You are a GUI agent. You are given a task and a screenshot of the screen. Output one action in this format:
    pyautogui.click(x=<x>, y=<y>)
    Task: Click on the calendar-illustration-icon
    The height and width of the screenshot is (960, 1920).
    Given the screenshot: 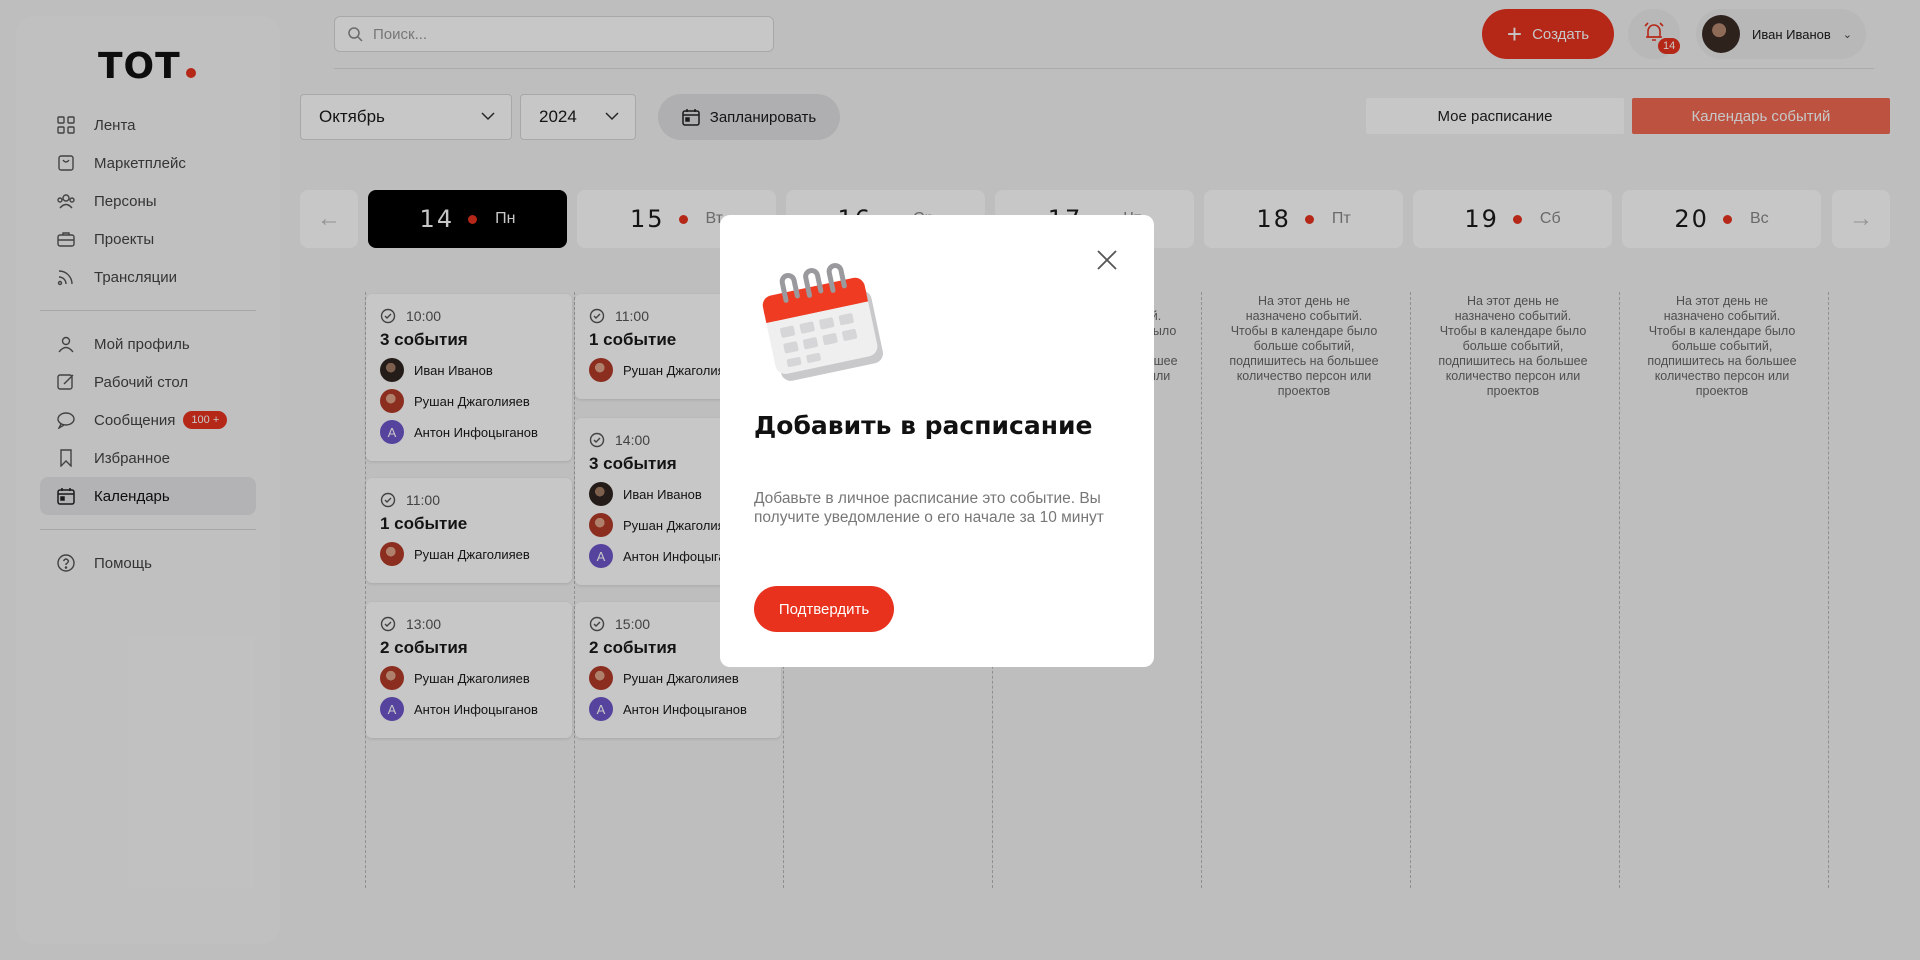 What is the action you would take?
    pyautogui.click(x=824, y=320)
    